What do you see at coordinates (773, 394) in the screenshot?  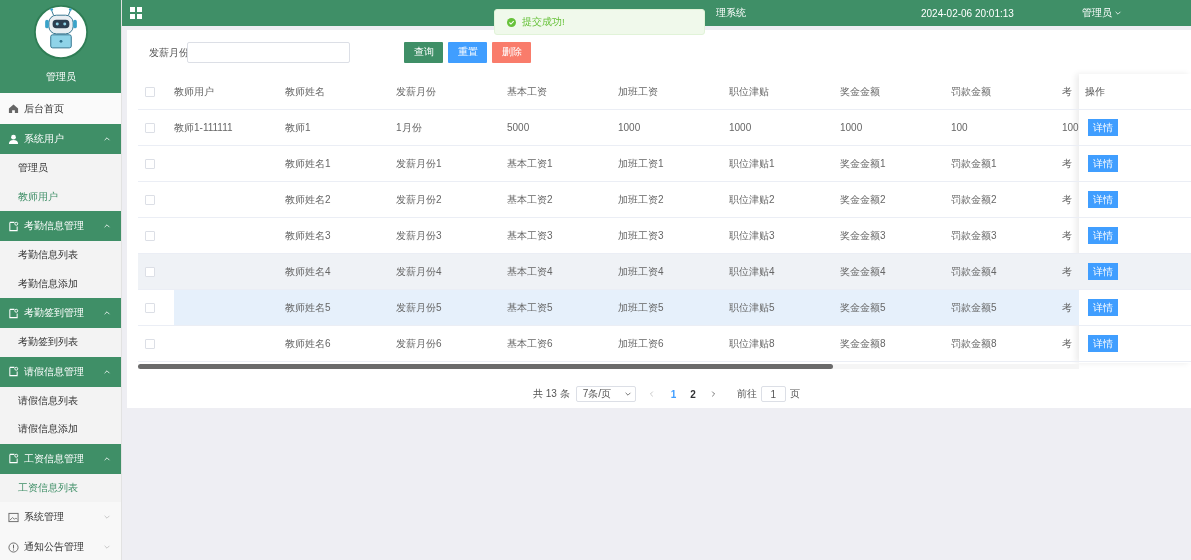 I see `page-input: 1` at bounding box center [773, 394].